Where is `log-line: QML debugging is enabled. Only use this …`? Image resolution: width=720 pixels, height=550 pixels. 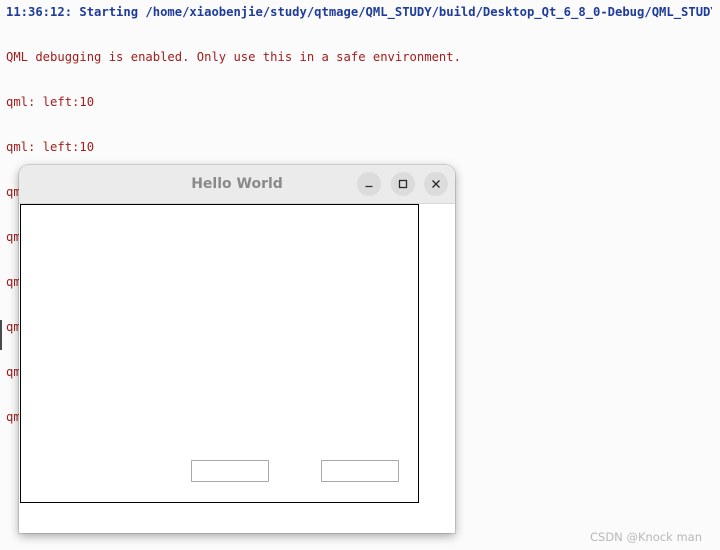 log-line: QML debugging is enabled. Only use this … is located at coordinates (233, 57).